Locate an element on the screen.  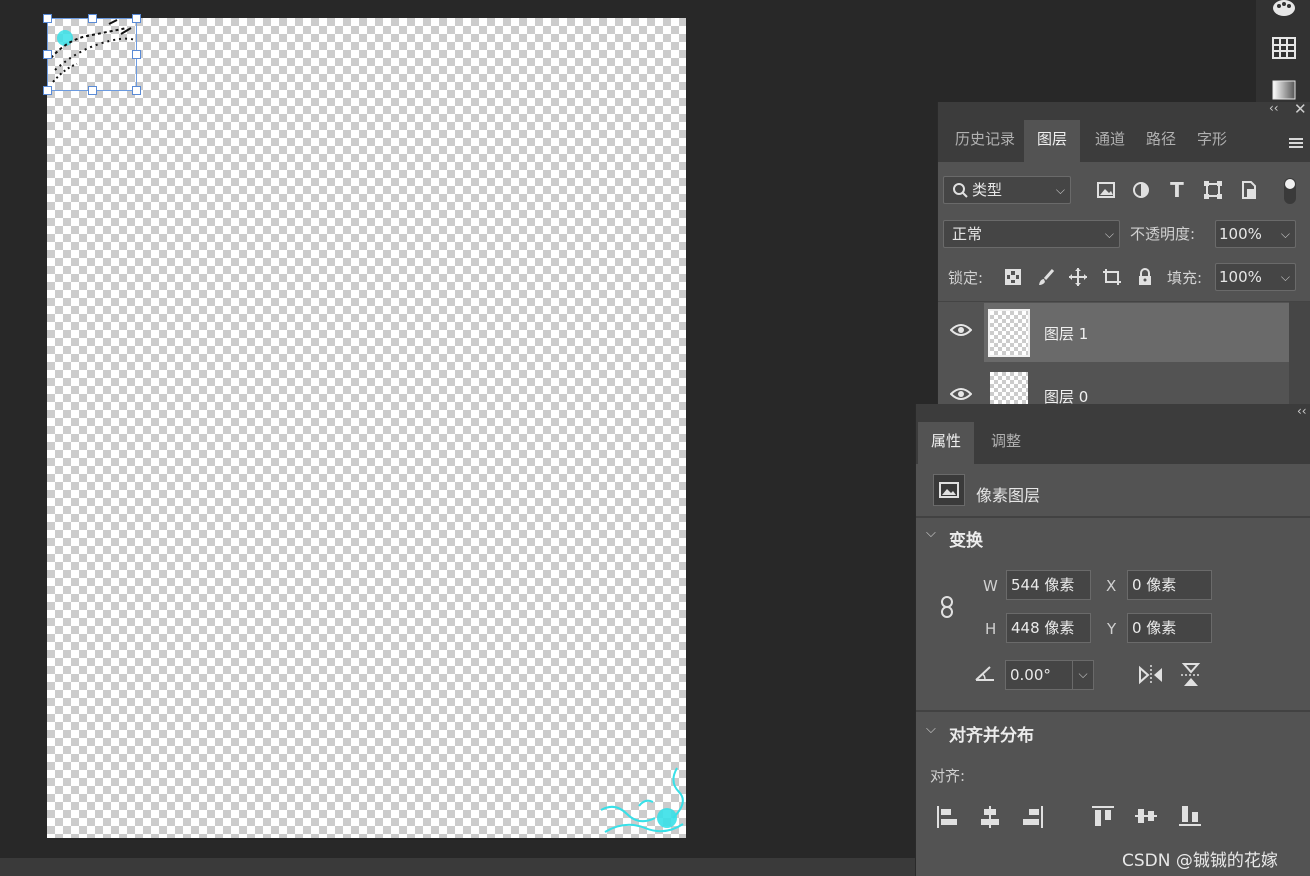
layers-scrollbar is located at coordinates (1299, 353).